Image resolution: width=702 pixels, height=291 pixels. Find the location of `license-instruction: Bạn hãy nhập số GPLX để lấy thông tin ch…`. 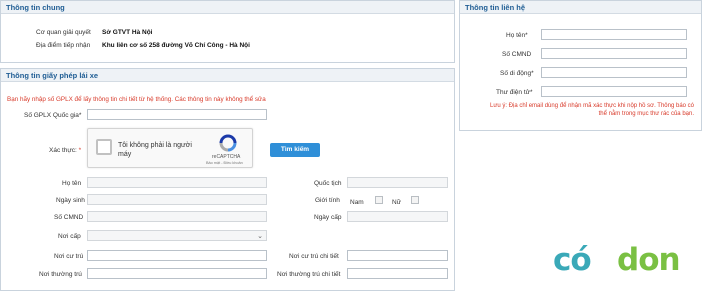

license-instruction: Bạn hãy nhập số GPLX để lấy thông tin ch… is located at coordinates (136, 99).